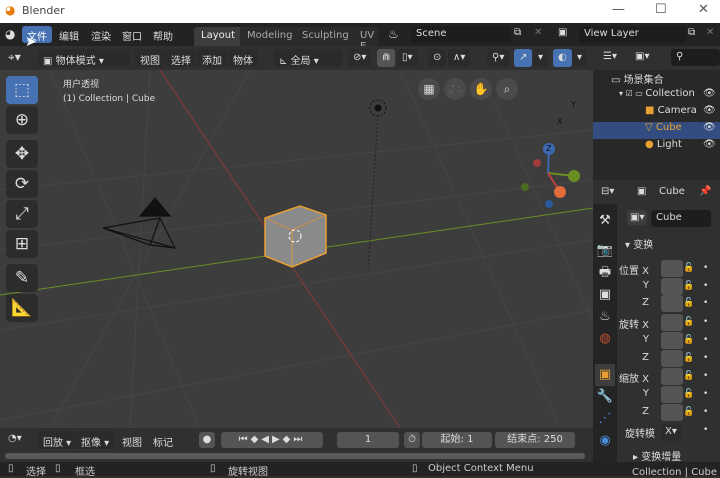  What do you see at coordinates (657, 455) in the screenshot?
I see `delta-transform-header: ▸ 变换增量` at bounding box center [657, 455].